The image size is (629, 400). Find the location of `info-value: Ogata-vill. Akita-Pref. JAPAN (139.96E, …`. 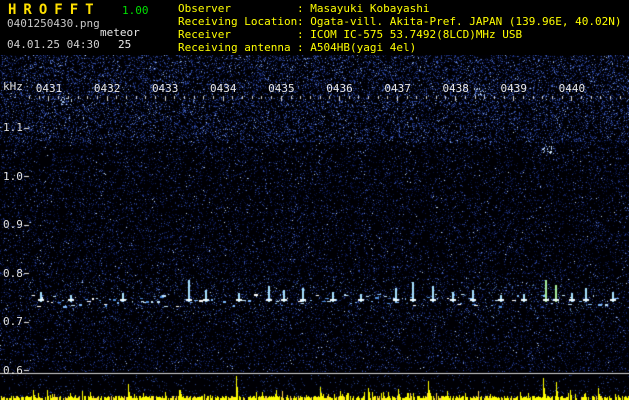

info-value: Ogata-vill. Akita-Pref. JAPAN (139.96E, … is located at coordinates (466, 21).